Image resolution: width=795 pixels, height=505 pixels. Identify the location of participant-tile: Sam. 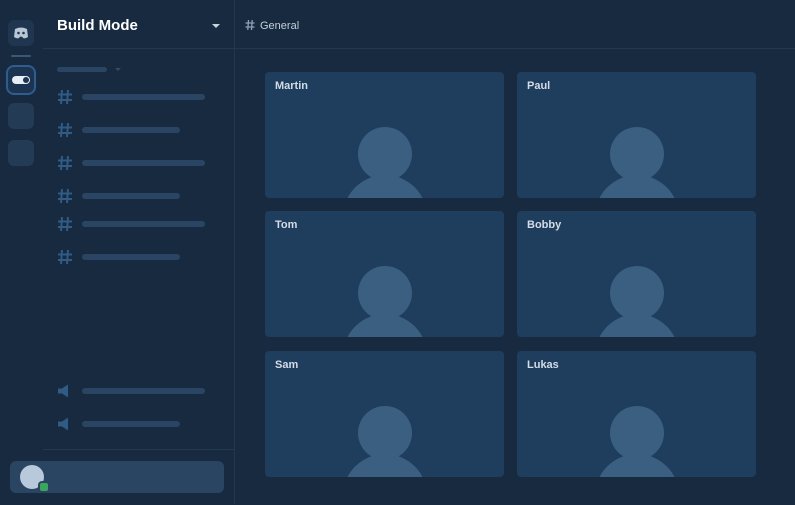
(384, 414).